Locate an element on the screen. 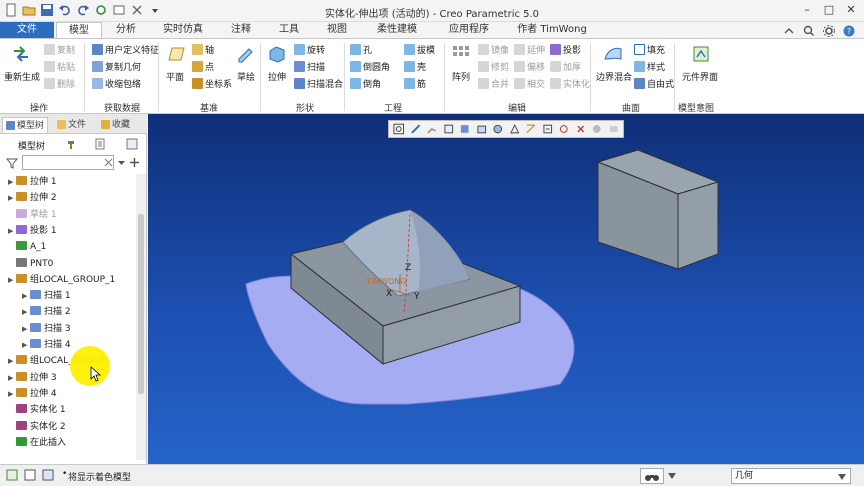 Image resolution: width=864 pixels, height=486 pixels. geometry-filter-select: 几何 is located at coordinates (791, 476).